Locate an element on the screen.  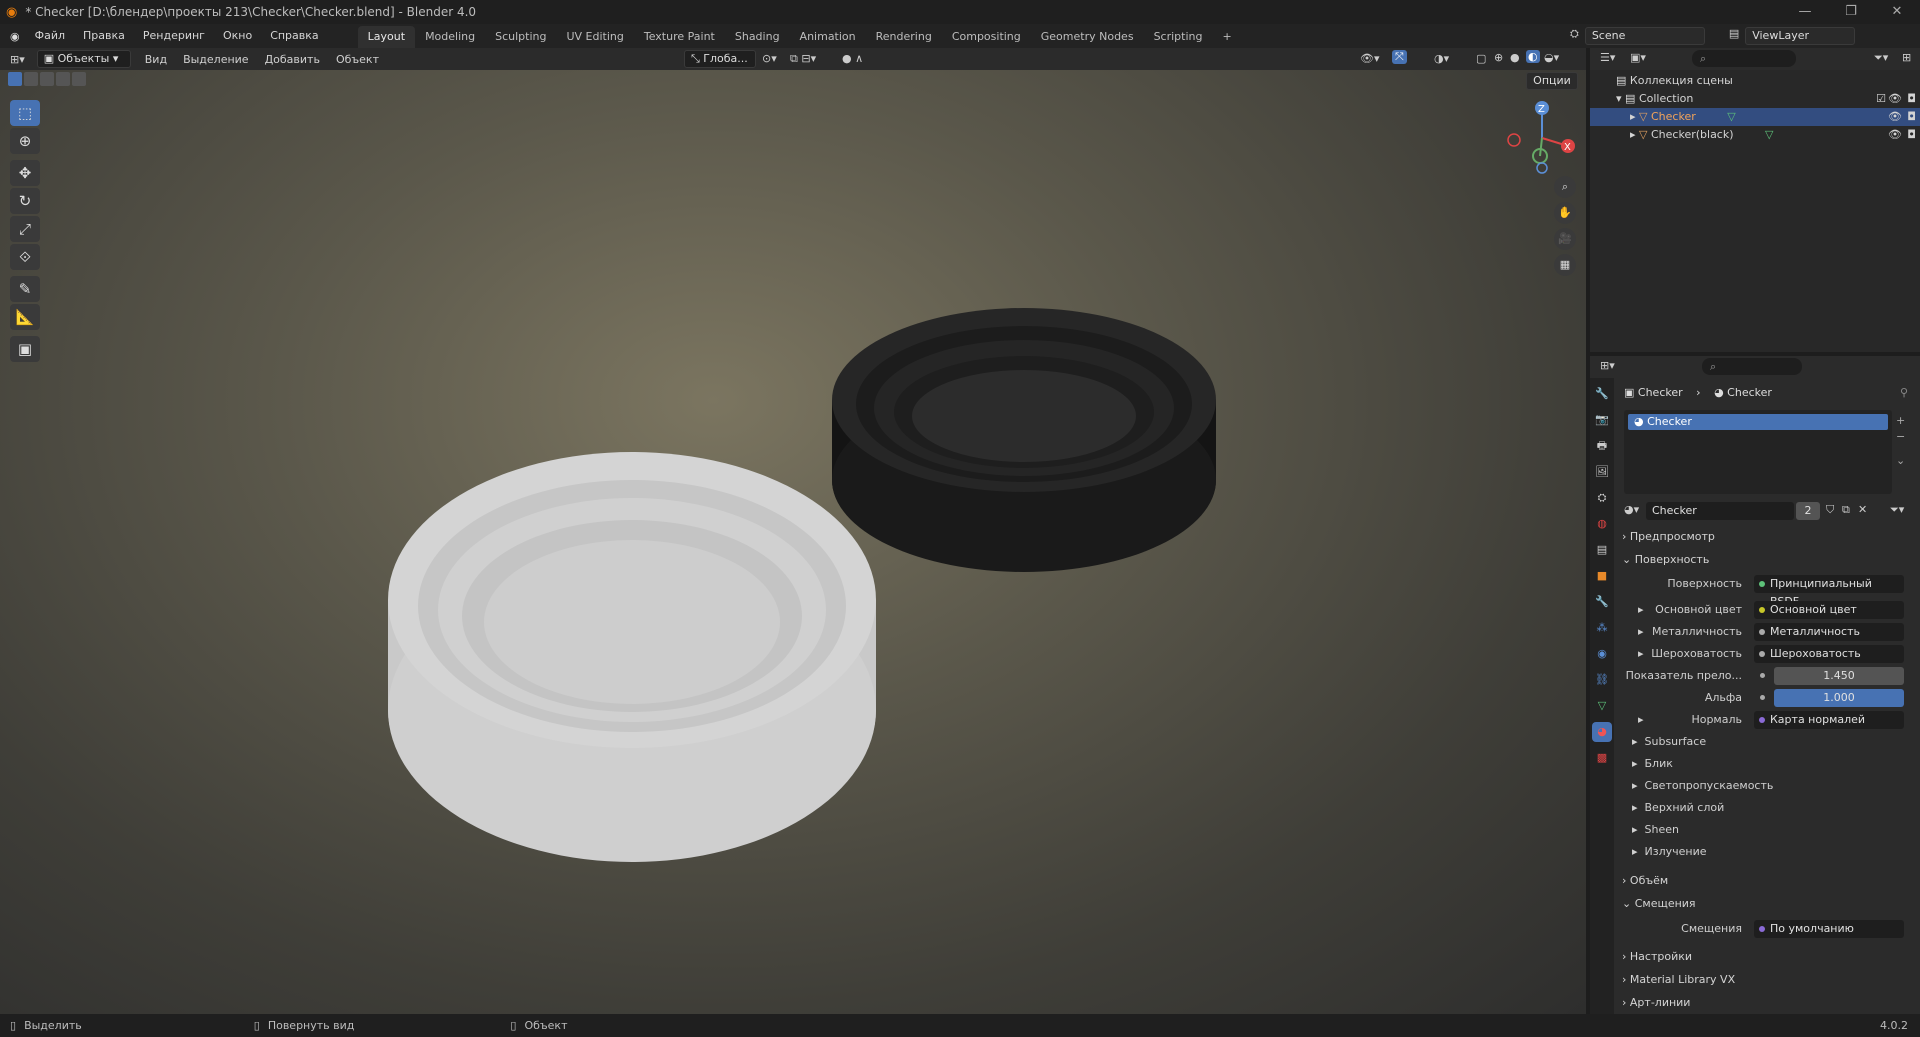
section-material-library: › Material Library VX is located at coordinates (1766, 980).